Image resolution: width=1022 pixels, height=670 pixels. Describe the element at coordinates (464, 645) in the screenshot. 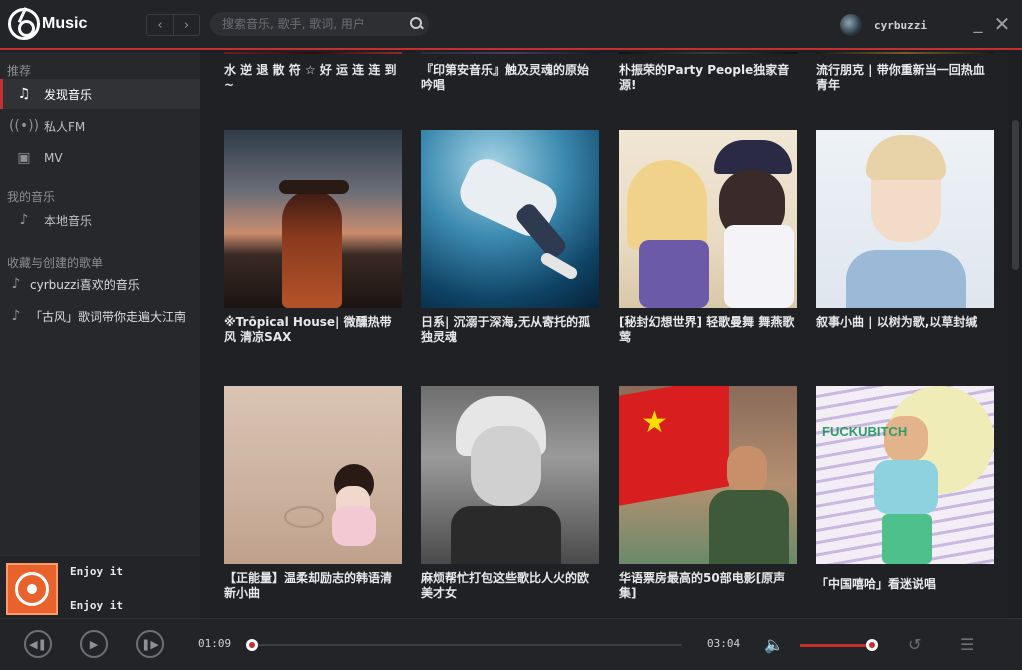

I see `progress-bar` at that location.